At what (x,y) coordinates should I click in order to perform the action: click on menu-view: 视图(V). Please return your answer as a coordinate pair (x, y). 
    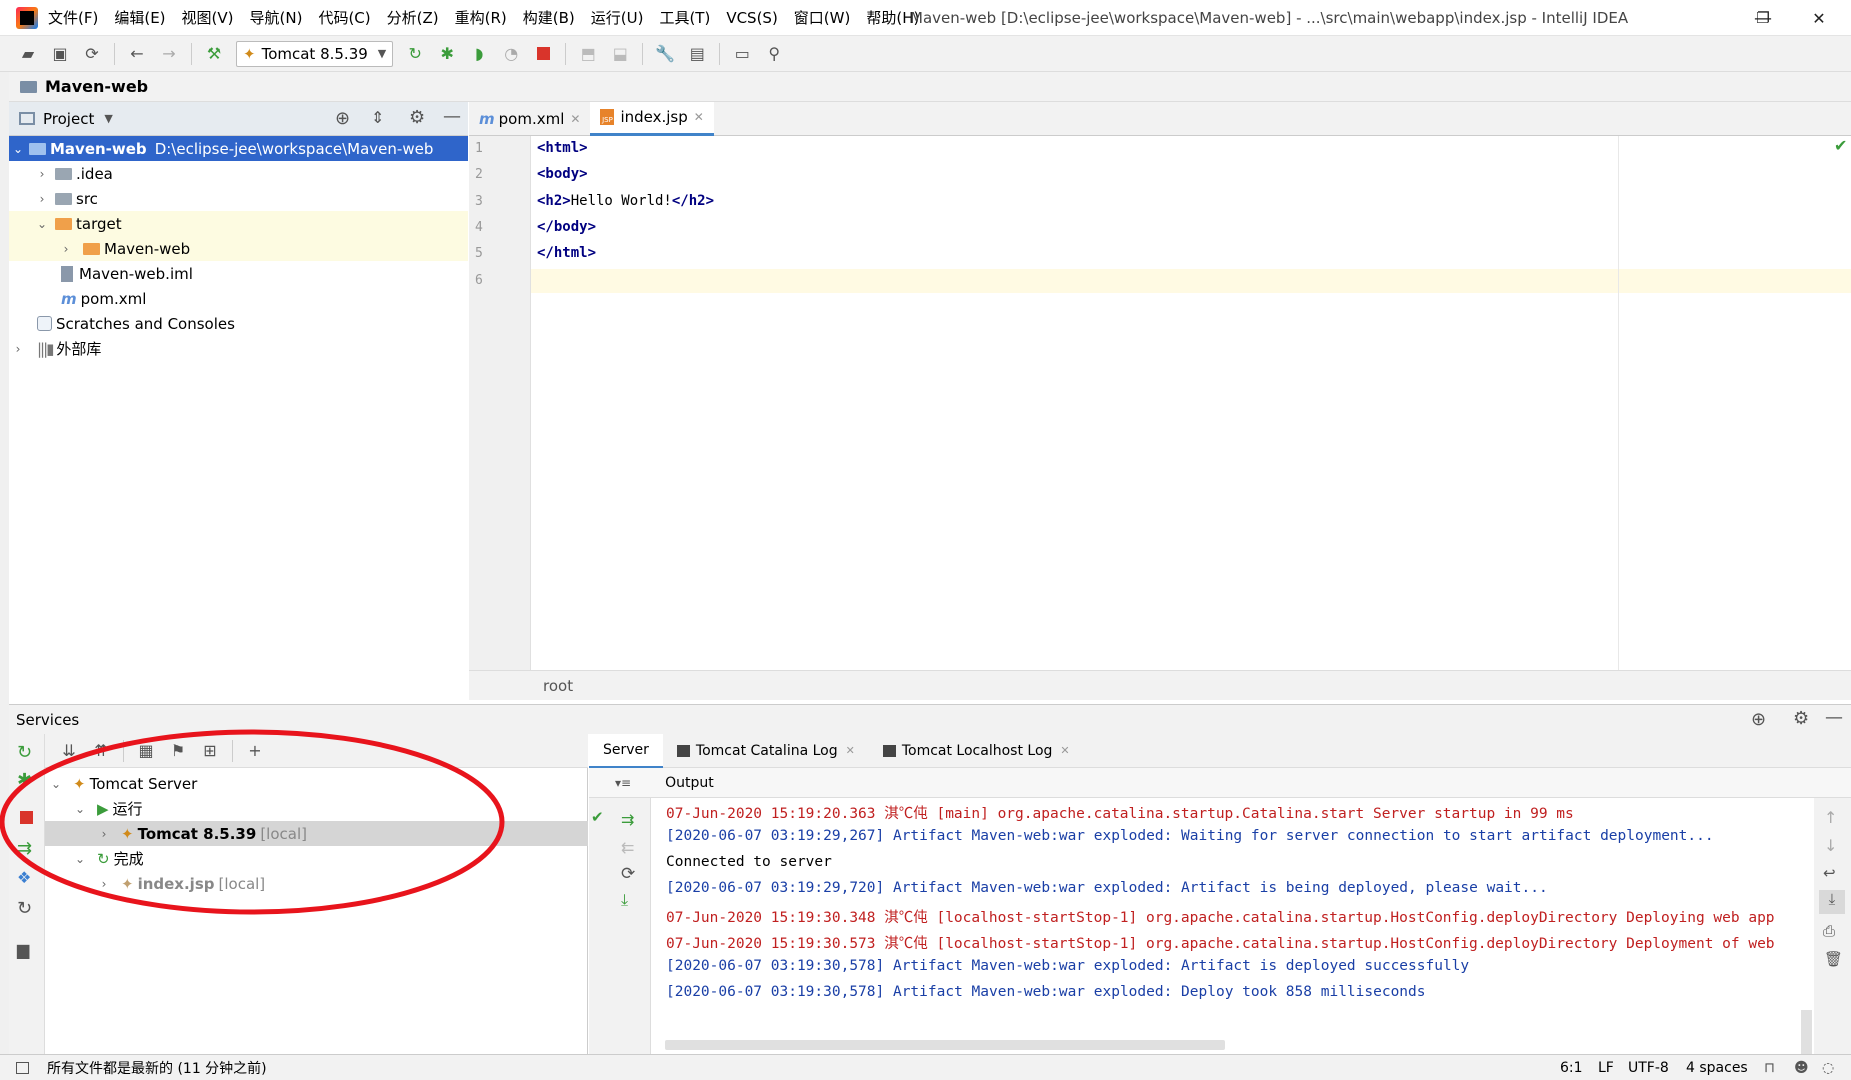
    Looking at the image, I should click on (208, 17).